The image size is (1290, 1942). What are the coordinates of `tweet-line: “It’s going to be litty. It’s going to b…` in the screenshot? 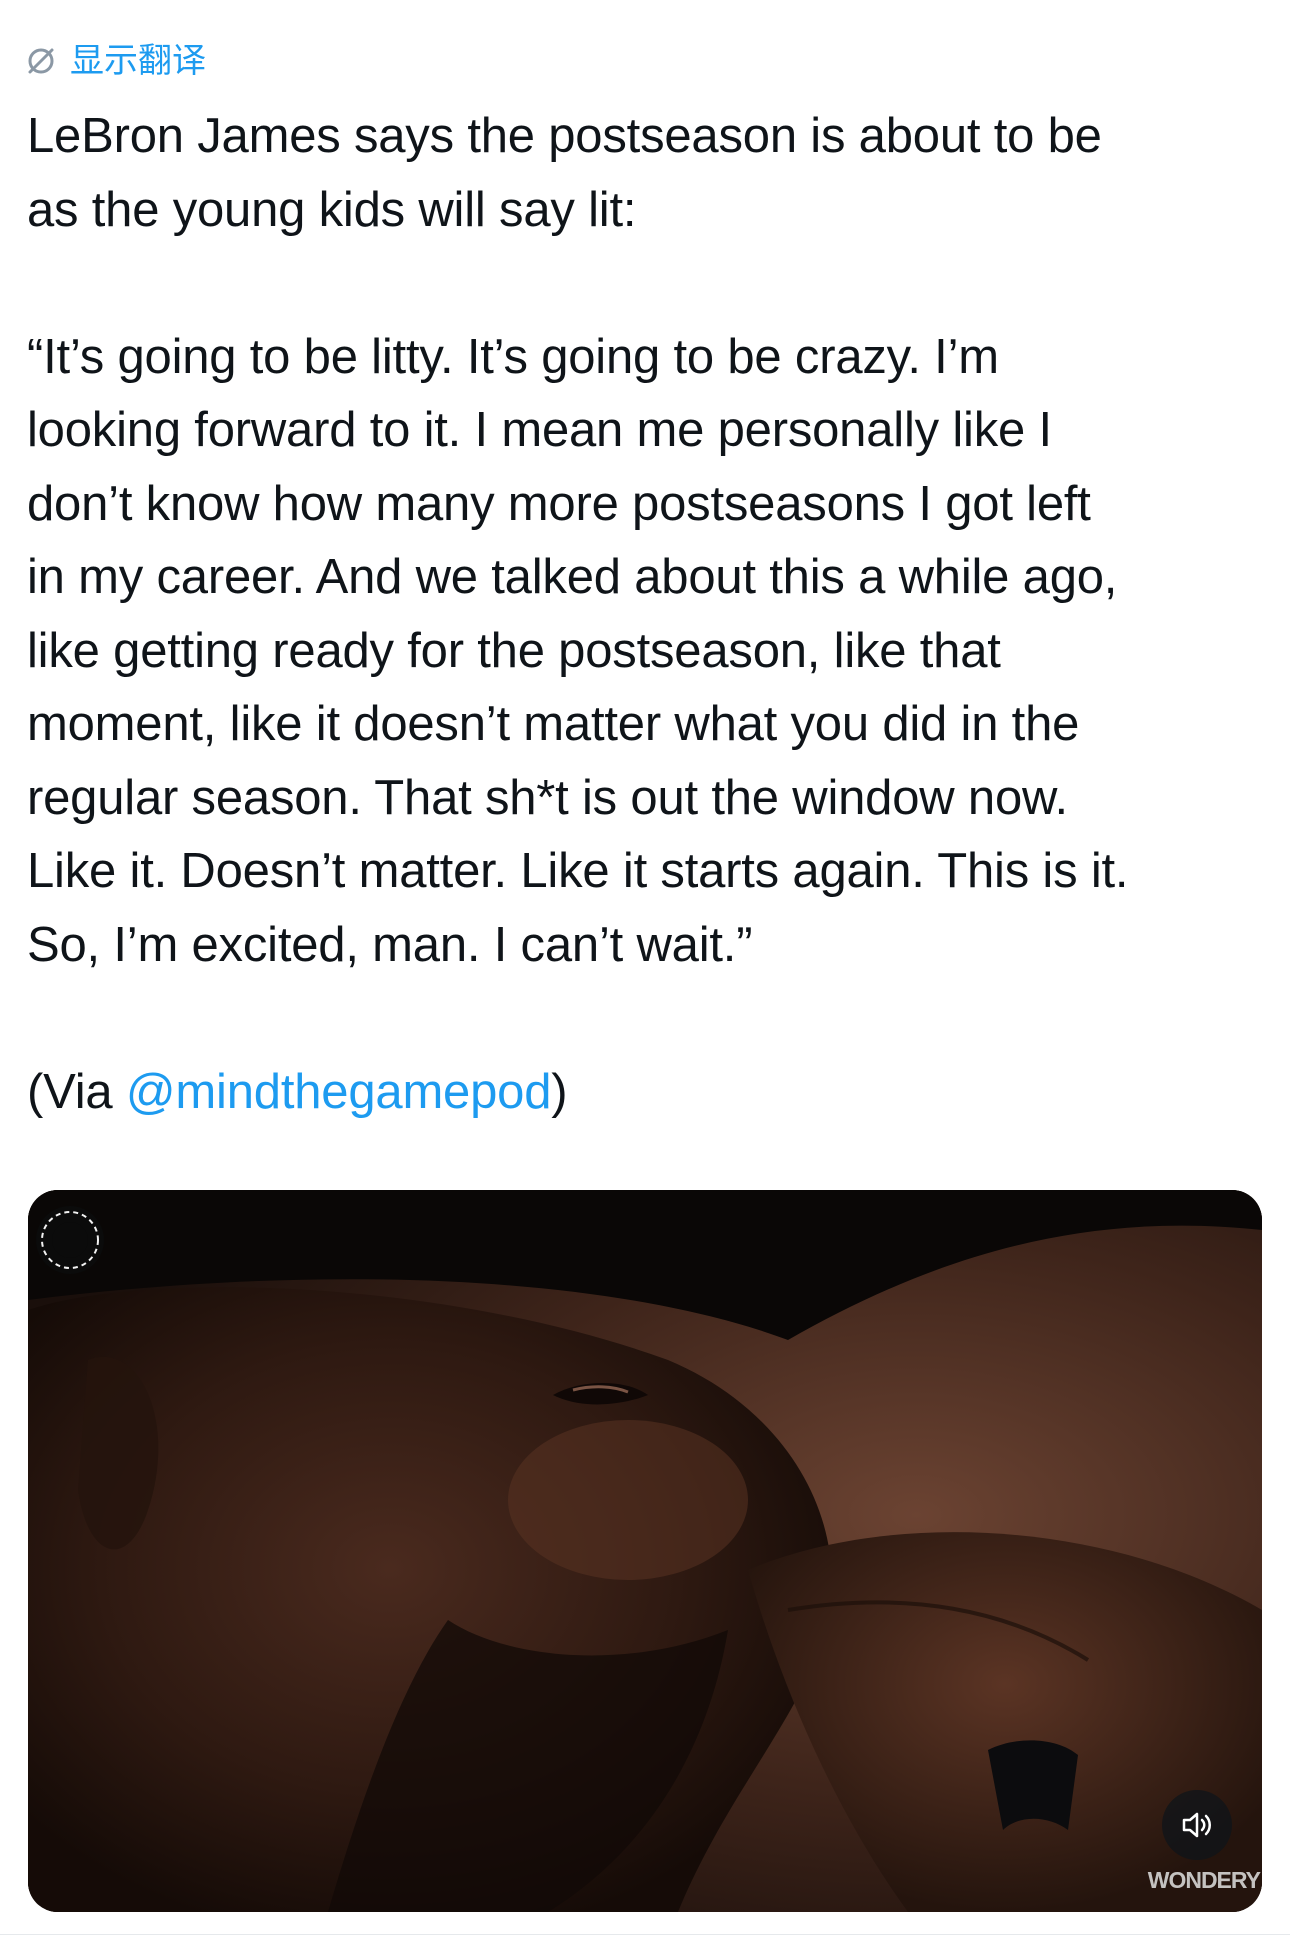 It's located at (513, 356).